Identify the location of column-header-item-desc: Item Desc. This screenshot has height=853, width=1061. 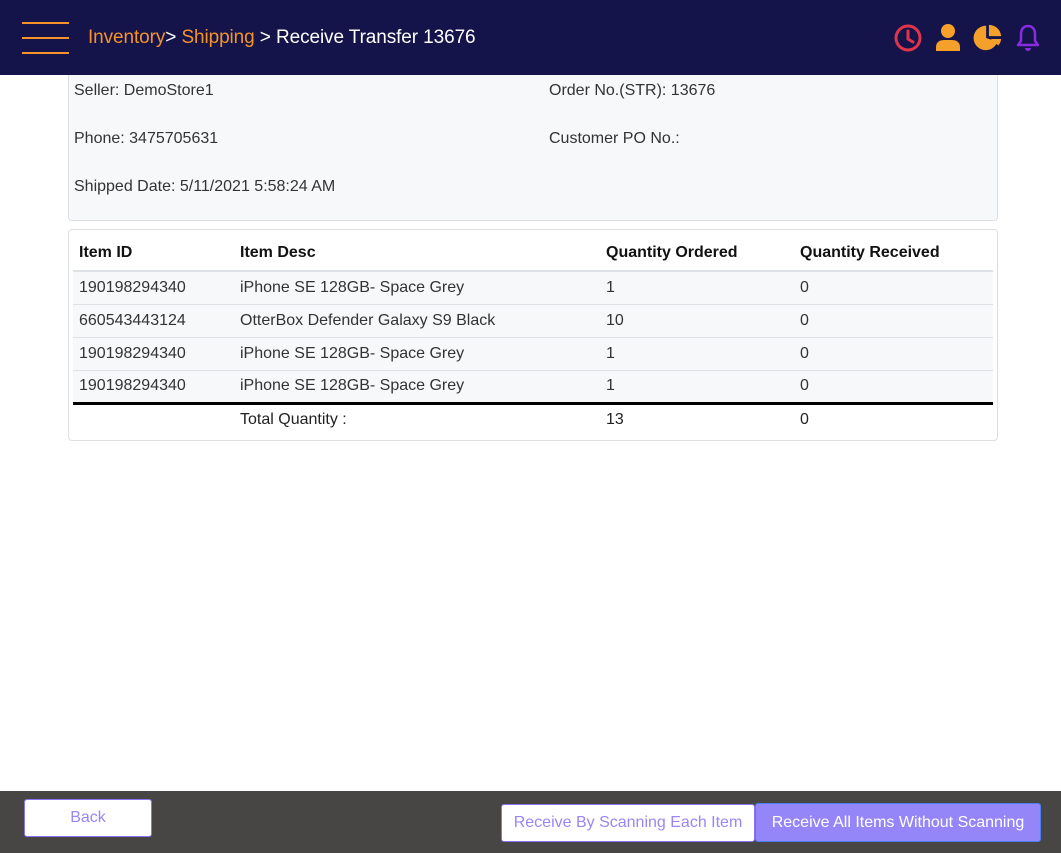
(417, 253).